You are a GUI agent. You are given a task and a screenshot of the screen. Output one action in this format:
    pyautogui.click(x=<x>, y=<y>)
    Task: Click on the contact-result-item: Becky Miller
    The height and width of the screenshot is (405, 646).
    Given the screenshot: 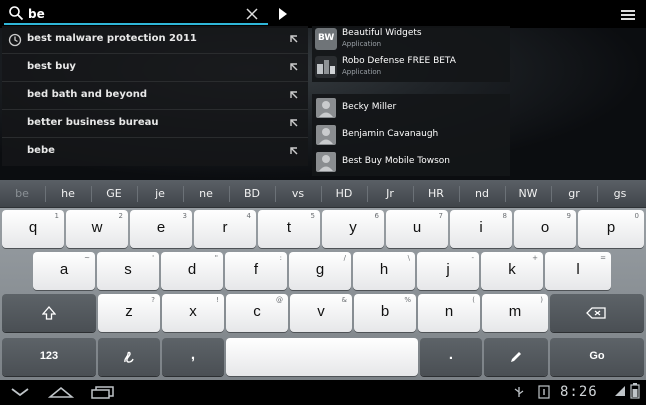 What is the action you would take?
    pyautogui.click(x=411, y=108)
    